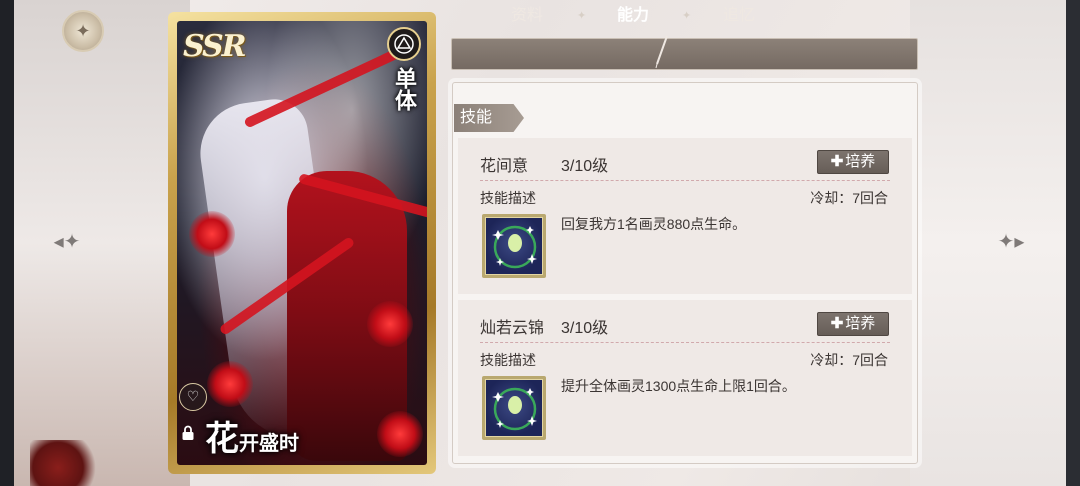 The height and width of the screenshot is (486, 1080). Describe the element at coordinates (661, 52) in the screenshot. I see `quill-pen-icon` at that location.